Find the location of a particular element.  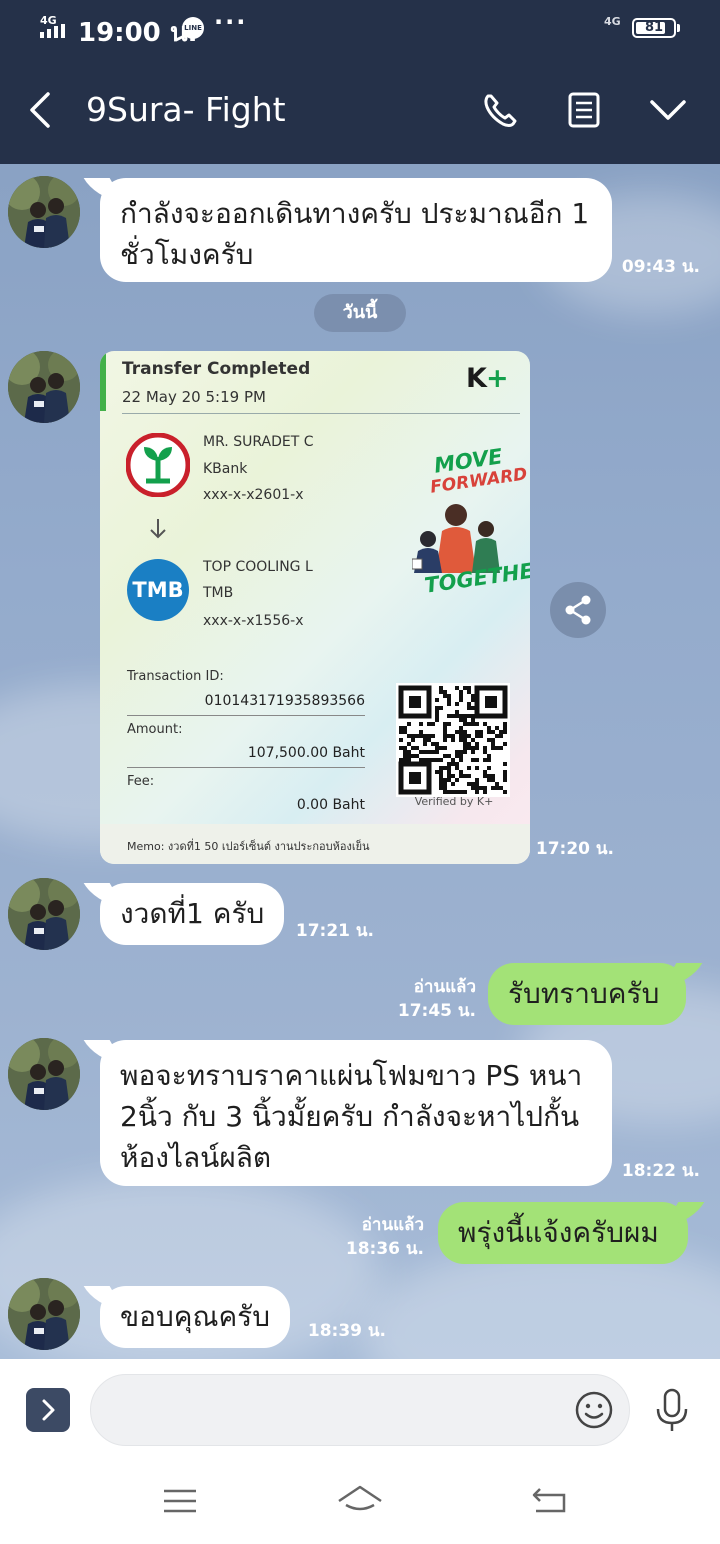

message-input is located at coordinates (360, 1410).